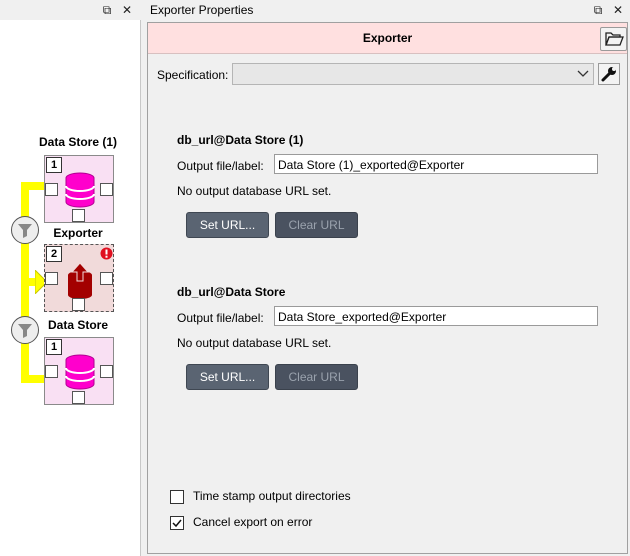 This screenshot has width=630, height=556. What do you see at coordinates (436, 164) in the screenshot?
I see `output-label-field: Data Store (1)_exported@Exporter` at bounding box center [436, 164].